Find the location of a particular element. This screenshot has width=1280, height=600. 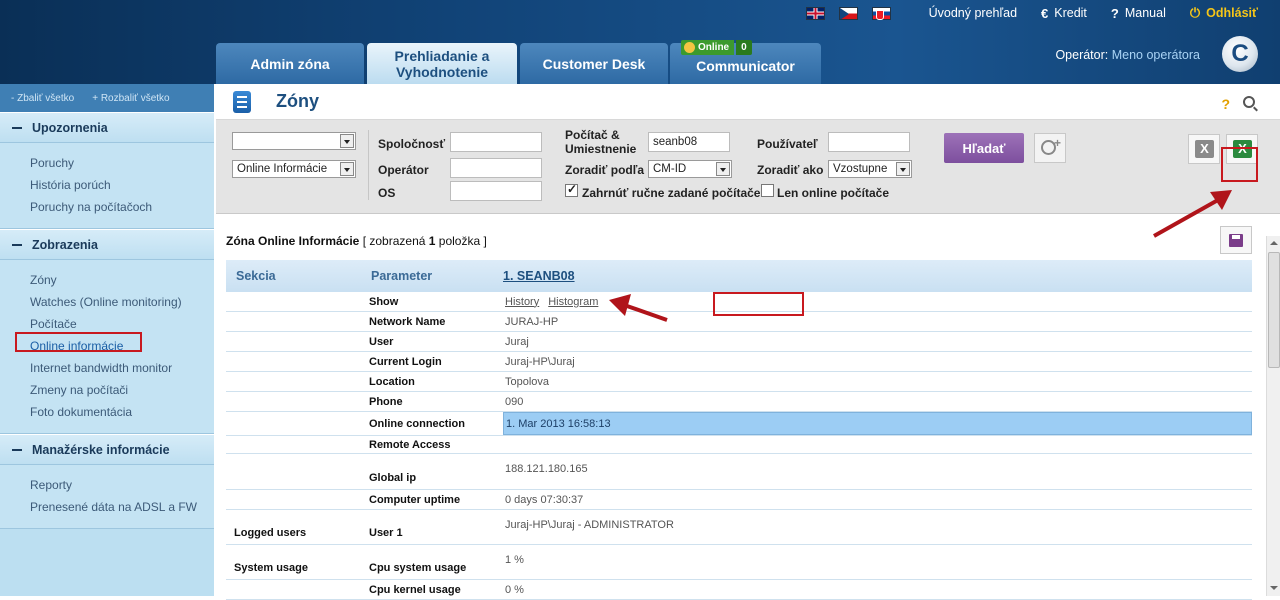

os-input is located at coordinates (496, 191).